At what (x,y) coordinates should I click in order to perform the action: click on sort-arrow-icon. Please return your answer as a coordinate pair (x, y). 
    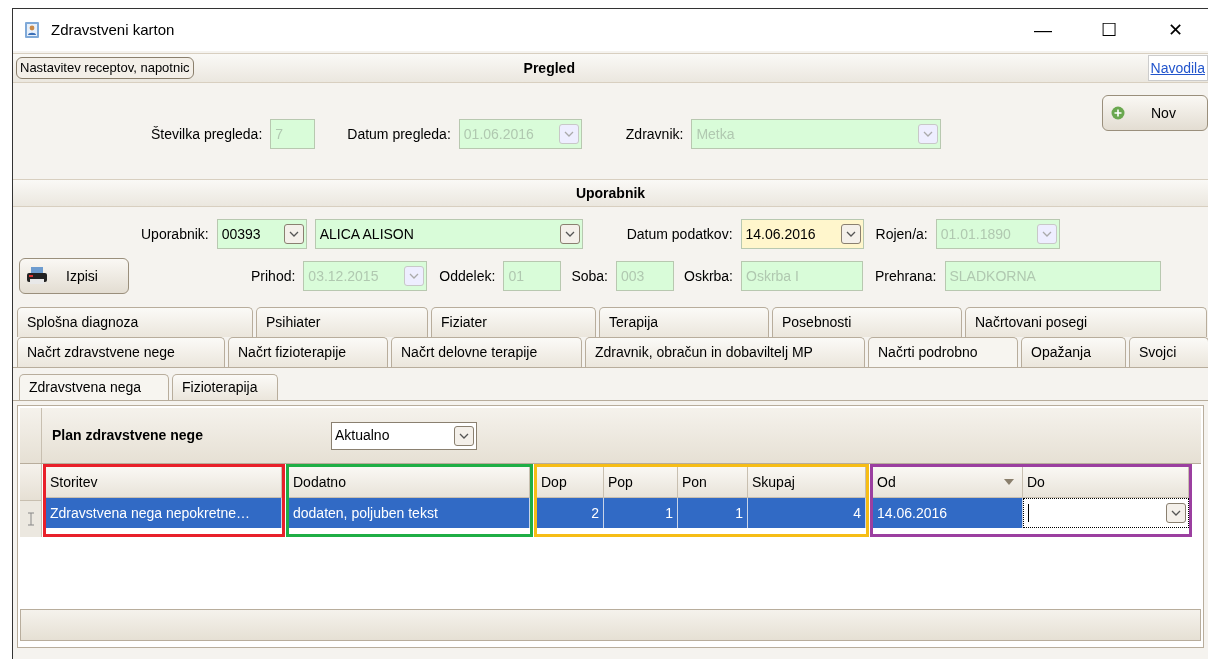
    Looking at the image, I should click on (1009, 482).